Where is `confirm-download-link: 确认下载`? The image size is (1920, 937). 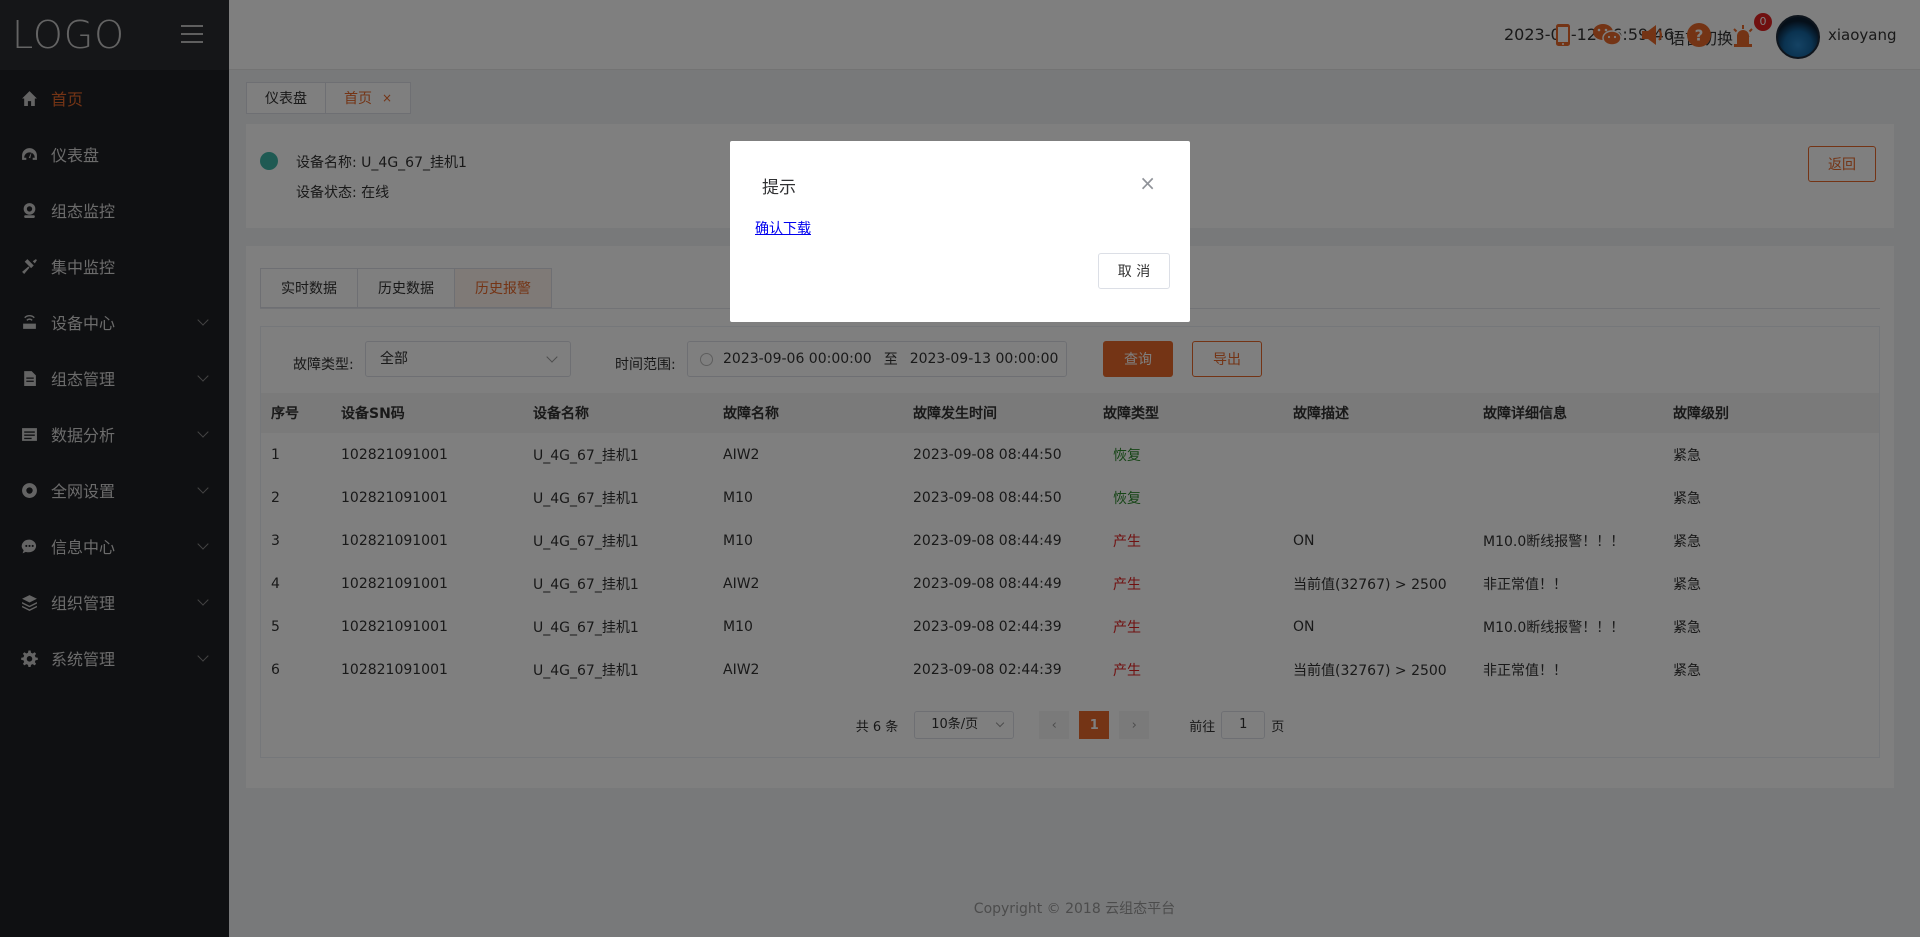 confirm-download-link: 确认下载 is located at coordinates (783, 228).